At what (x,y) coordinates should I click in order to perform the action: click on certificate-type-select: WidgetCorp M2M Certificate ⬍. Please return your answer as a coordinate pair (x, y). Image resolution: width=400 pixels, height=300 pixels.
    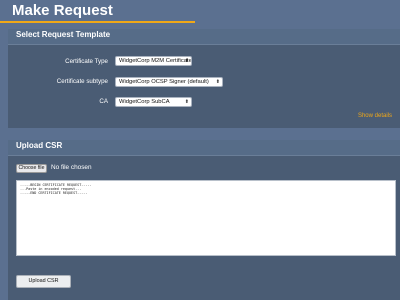
    Looking at the image, I should click on (153, 61).